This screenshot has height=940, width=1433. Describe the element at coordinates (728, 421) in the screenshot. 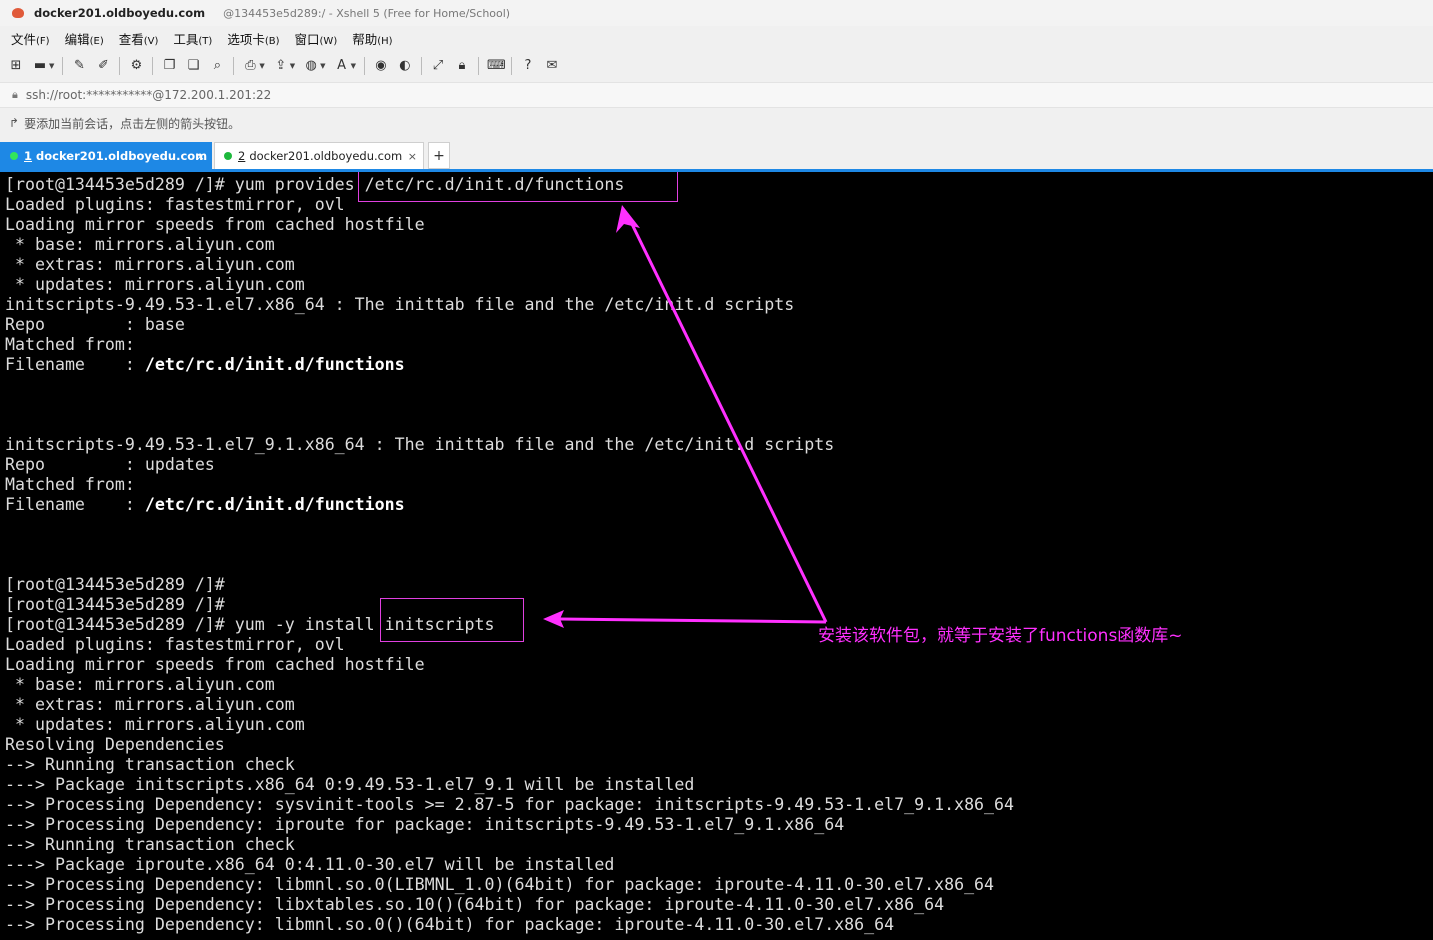

I see `arrow-line-to-path` at that location.